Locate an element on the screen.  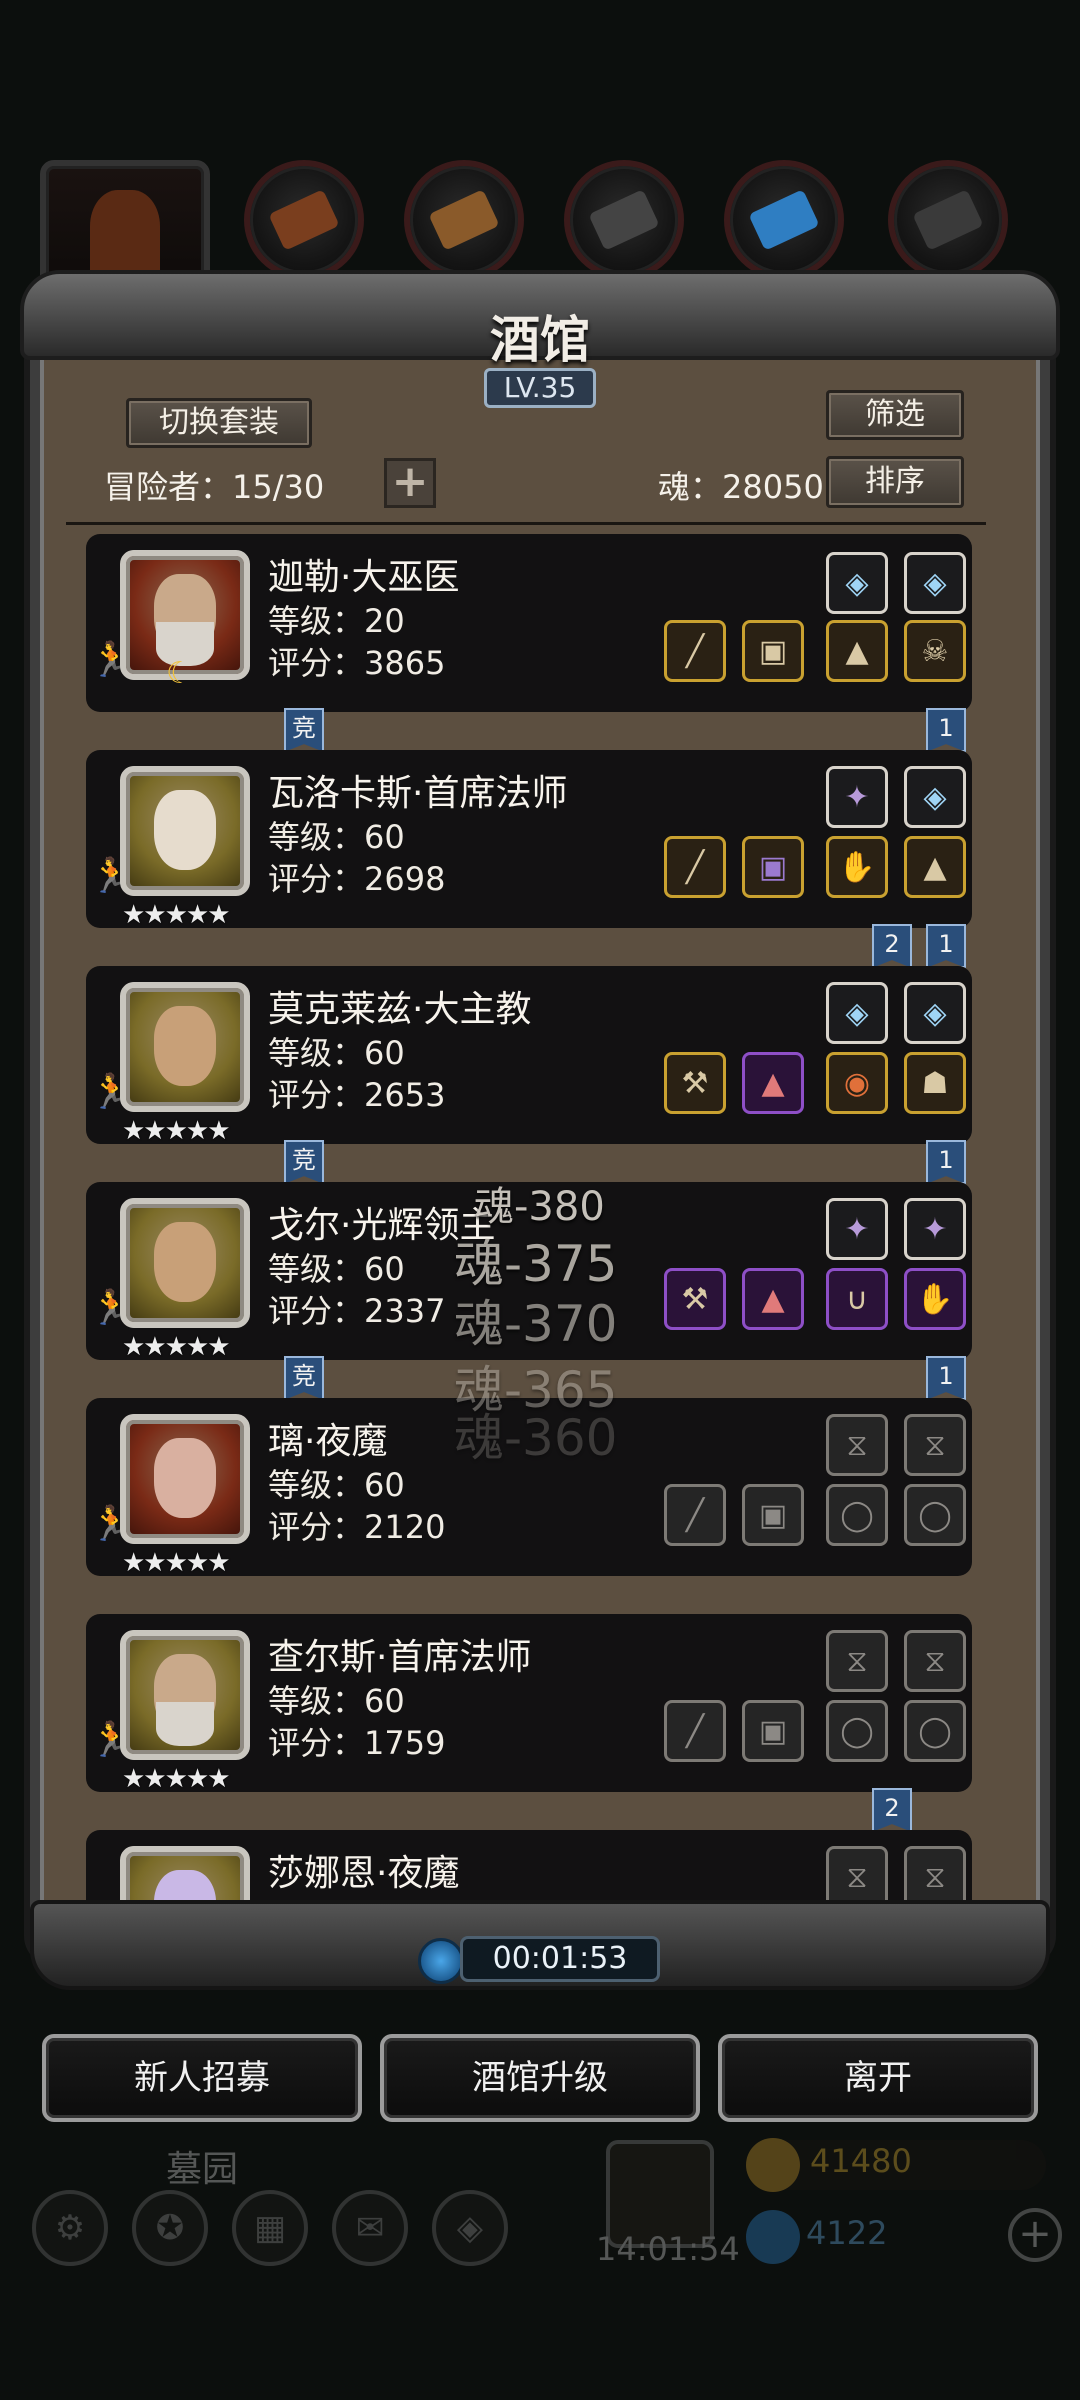
soul-amount: 魂：28050 is located at coordinates (741, 487).